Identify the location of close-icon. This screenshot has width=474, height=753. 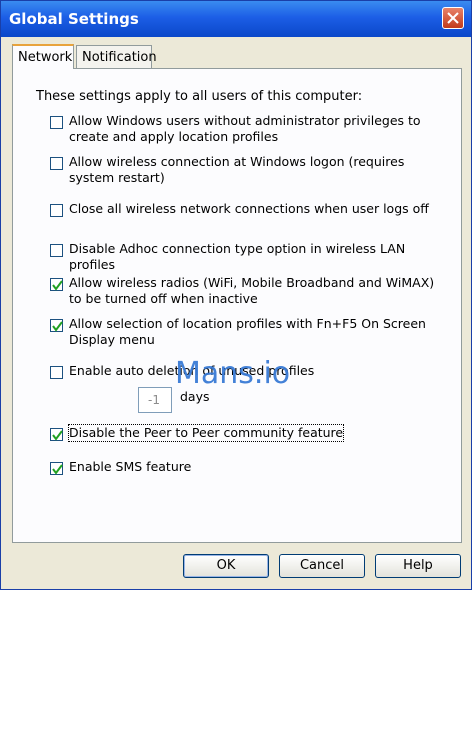
(453, 18).